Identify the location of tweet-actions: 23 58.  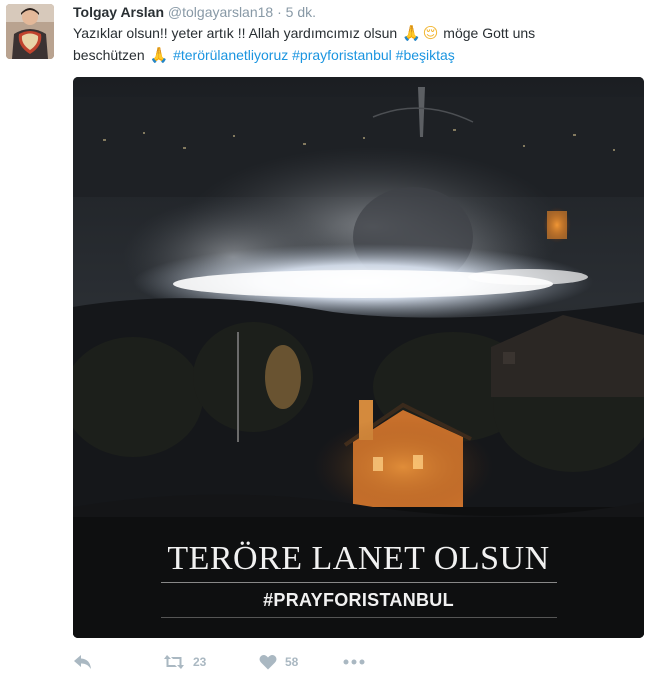
(323, 662).